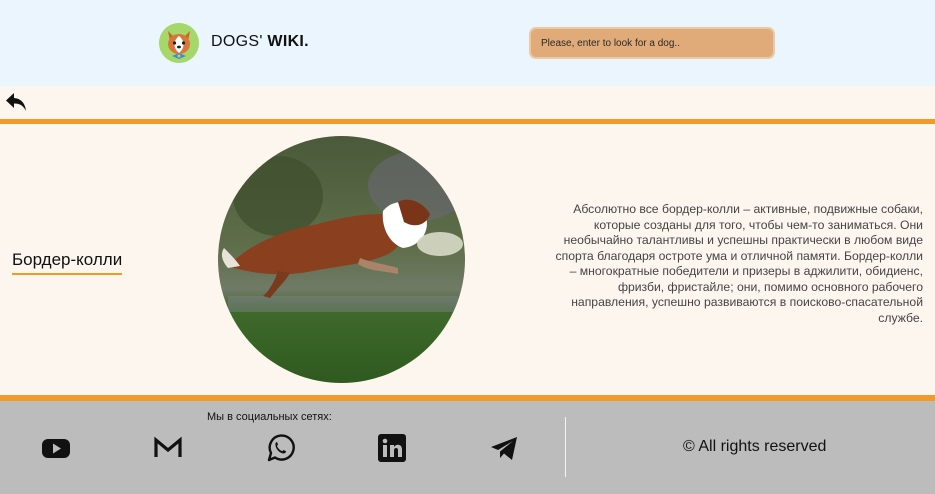  I want to click on brand-light-text: DOGS', so click(239, 41).